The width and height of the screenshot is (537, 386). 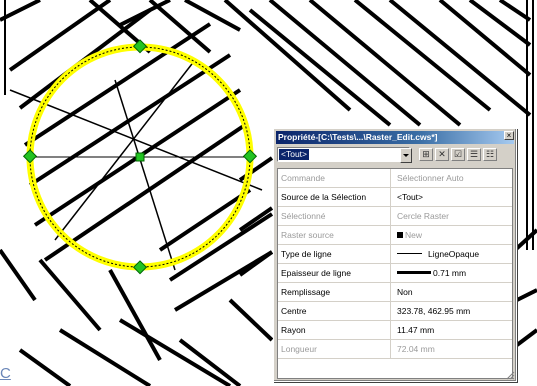 What do you see at coordinates (454, 254) in the screenshot?
I see `line-type-value: LigneOpaque` at bounding box center [454, 254].